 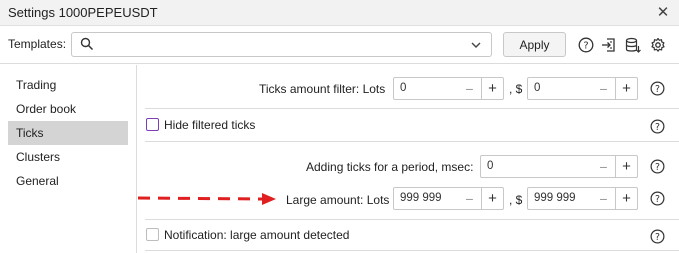 What do you see at coordinates (555, 198) in the screenshot?
I see `large-amount-usd-value: 999 999` at bounding box center [555, 198].